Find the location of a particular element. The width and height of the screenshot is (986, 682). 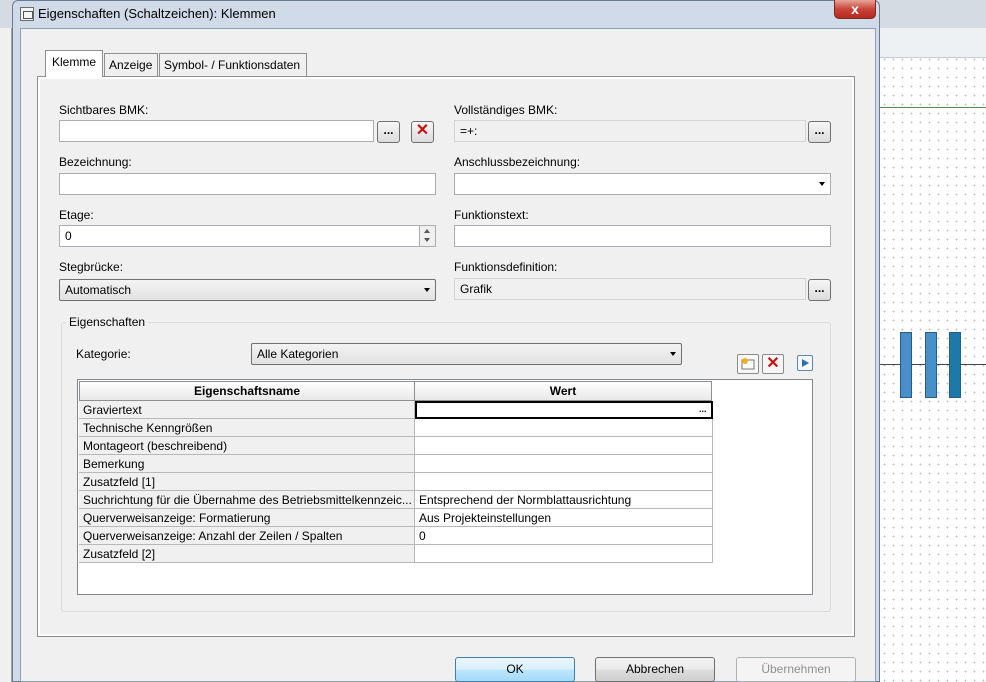

property-name: Querverweisanzeige: Formatierung is located at coordinates (247, 518).